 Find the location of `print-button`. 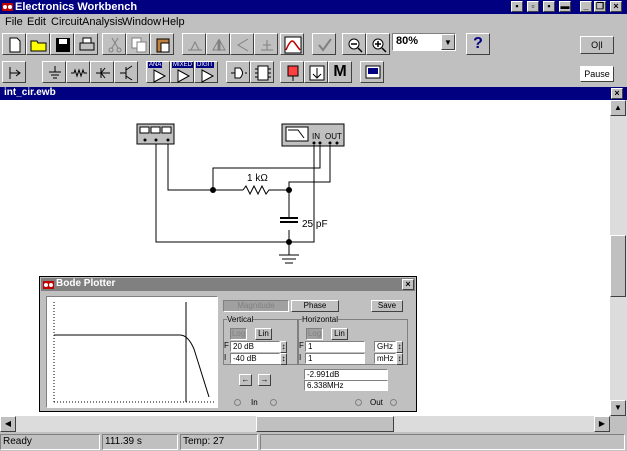

print-button is located at coordinates (86, 44).